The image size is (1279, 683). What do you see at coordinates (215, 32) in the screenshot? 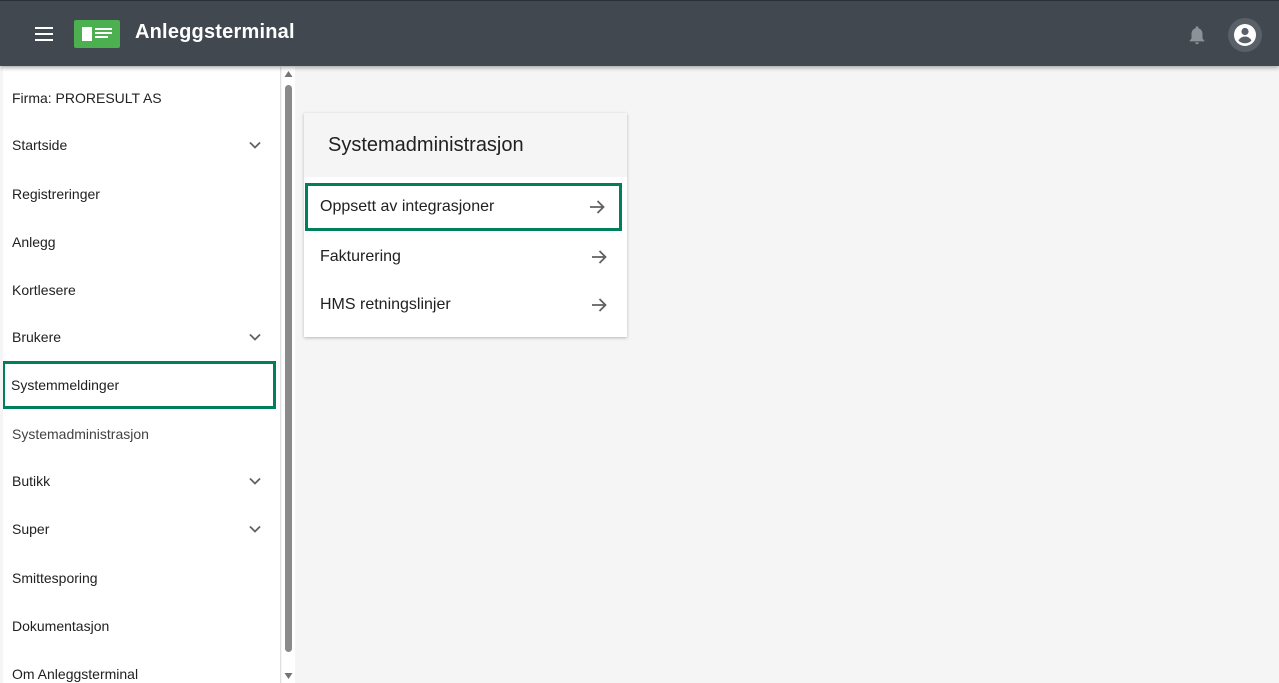
I see `app-title: Anleggsterminal` at bounding box center [215, 32].